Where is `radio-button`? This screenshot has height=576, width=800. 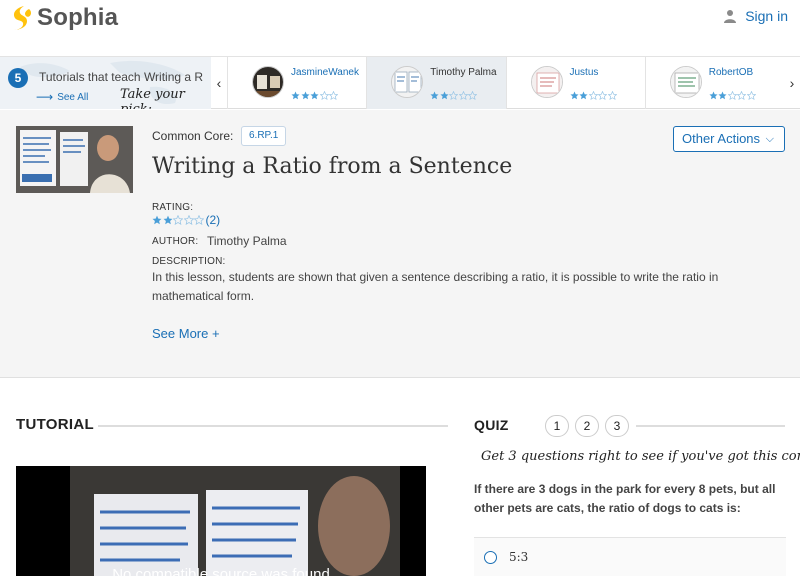
radio-button is located at coordinates (490, 557).